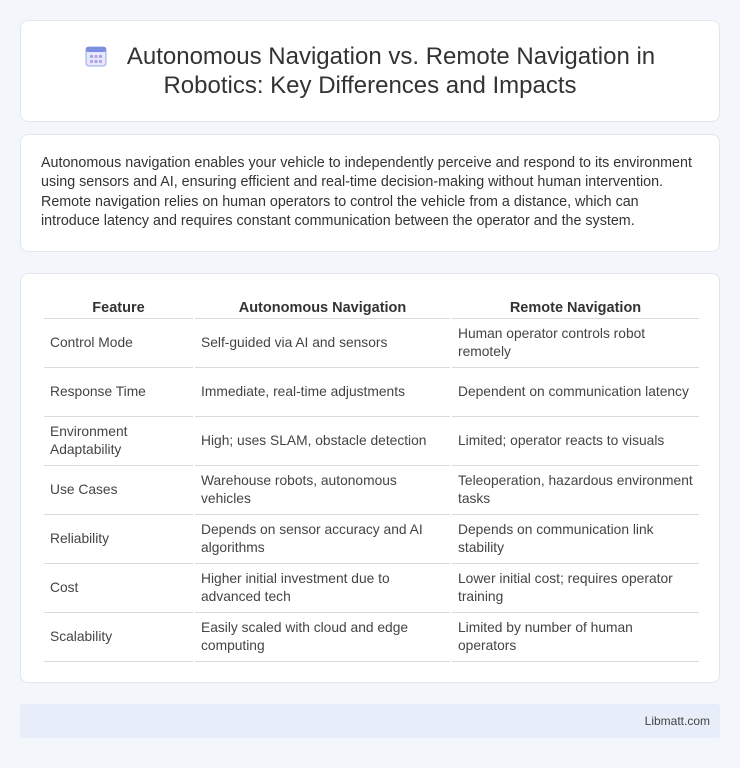 Image resolution: width=740 pixels, height=768 pixels. What do you see at coordinates (575, 637) in the screenshot?
I see `remote-cell: Limited by number of human operators` at bounding box center [575, 637].